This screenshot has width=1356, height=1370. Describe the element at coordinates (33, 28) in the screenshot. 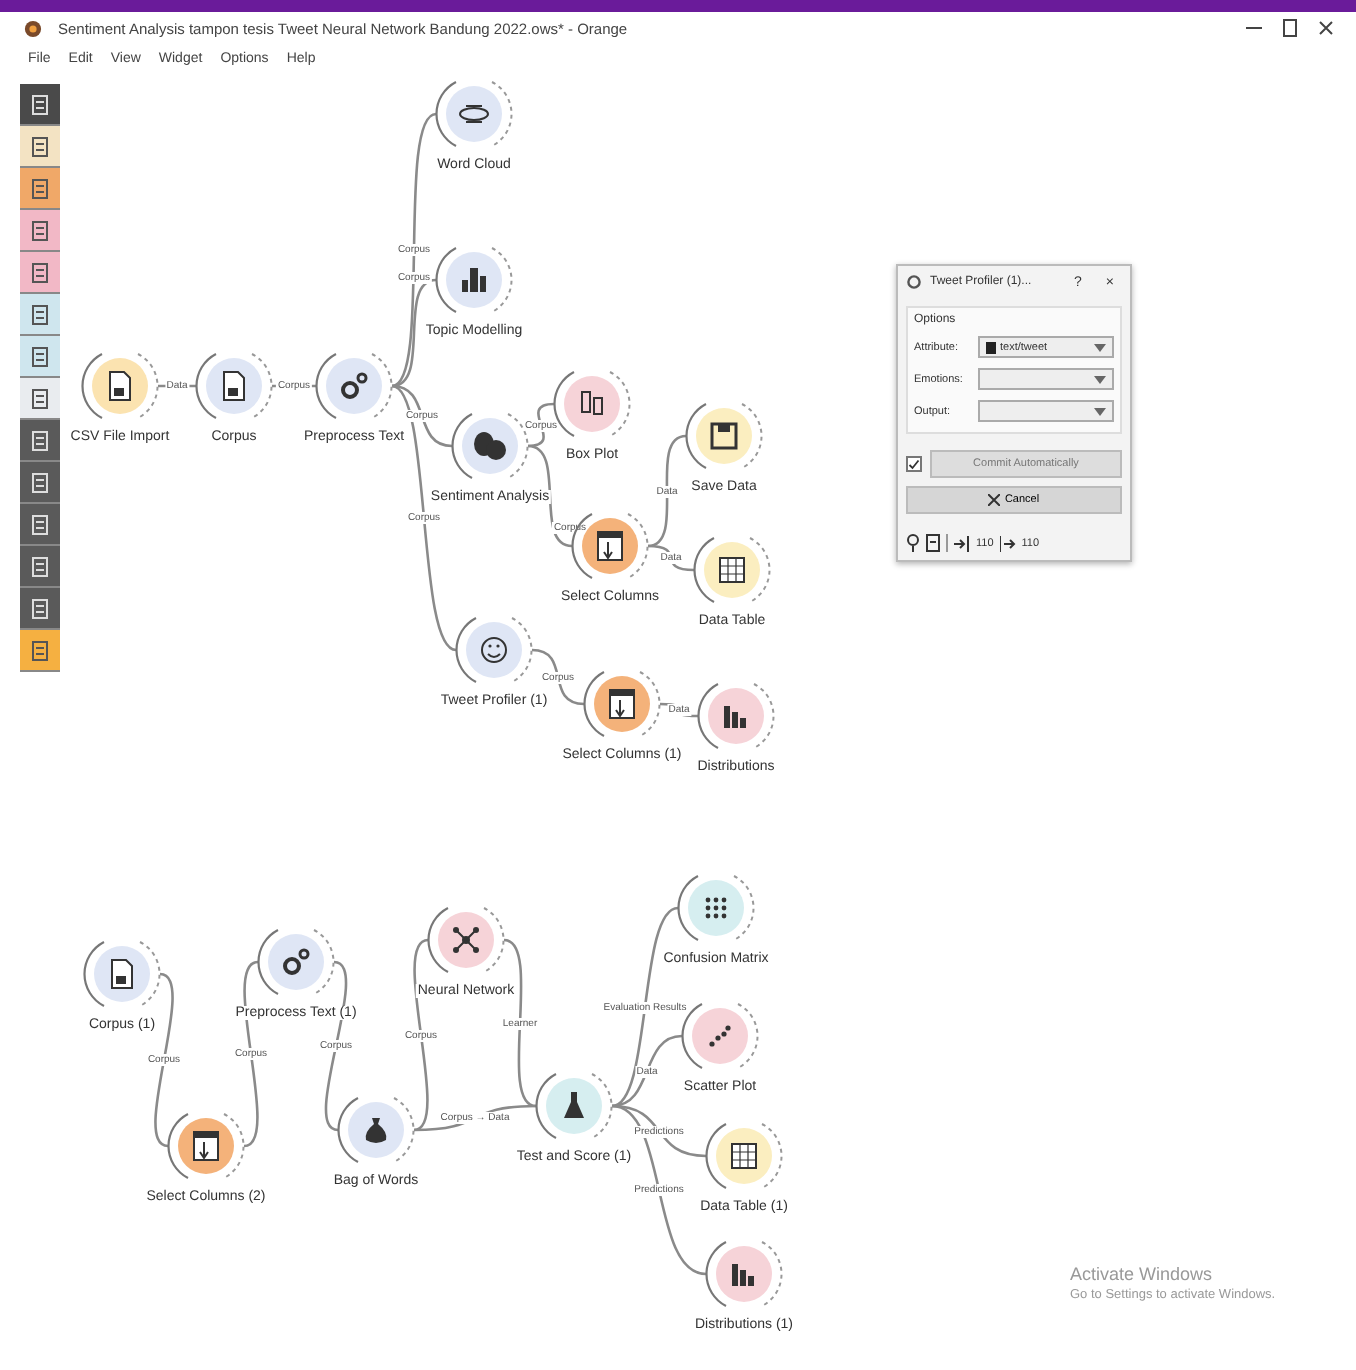

I see `app-icon` at that location.